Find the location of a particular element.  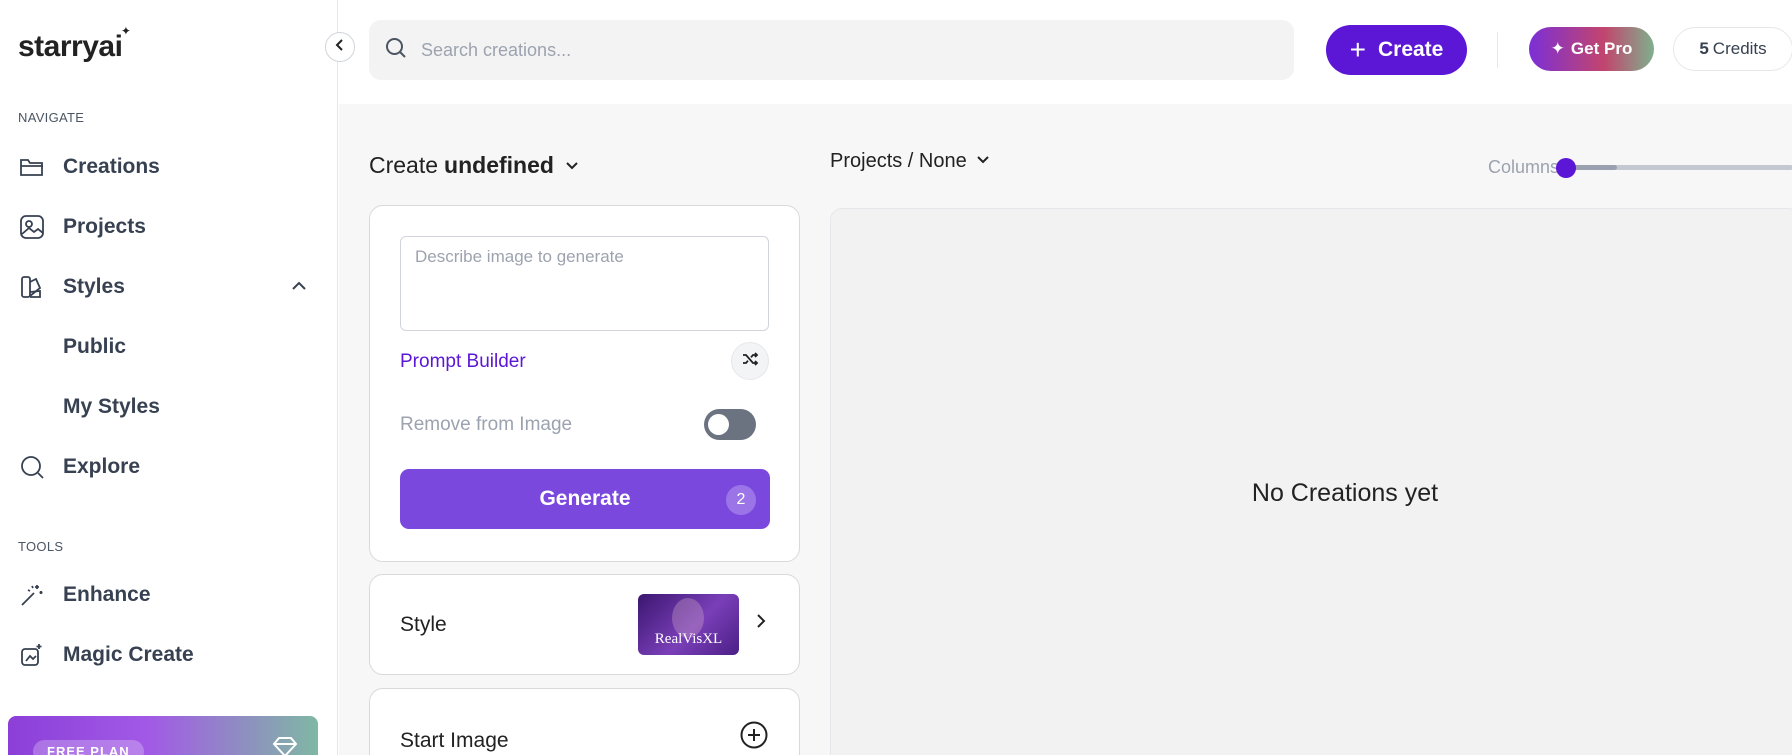

brand-logo: starryai ✦ is located at coordinates (74, 44).